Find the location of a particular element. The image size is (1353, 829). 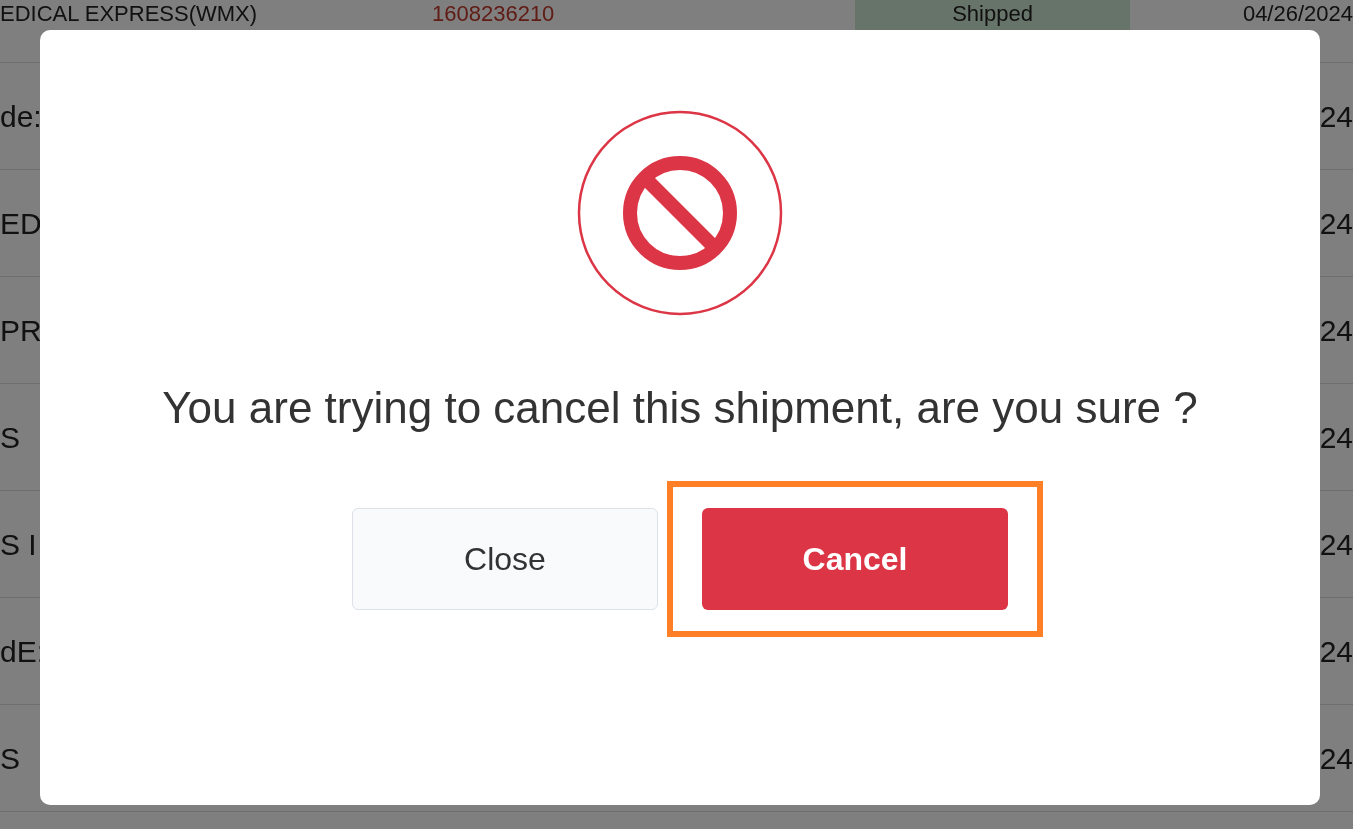

table-cell-text: PR is located at coordinates (21, 330).